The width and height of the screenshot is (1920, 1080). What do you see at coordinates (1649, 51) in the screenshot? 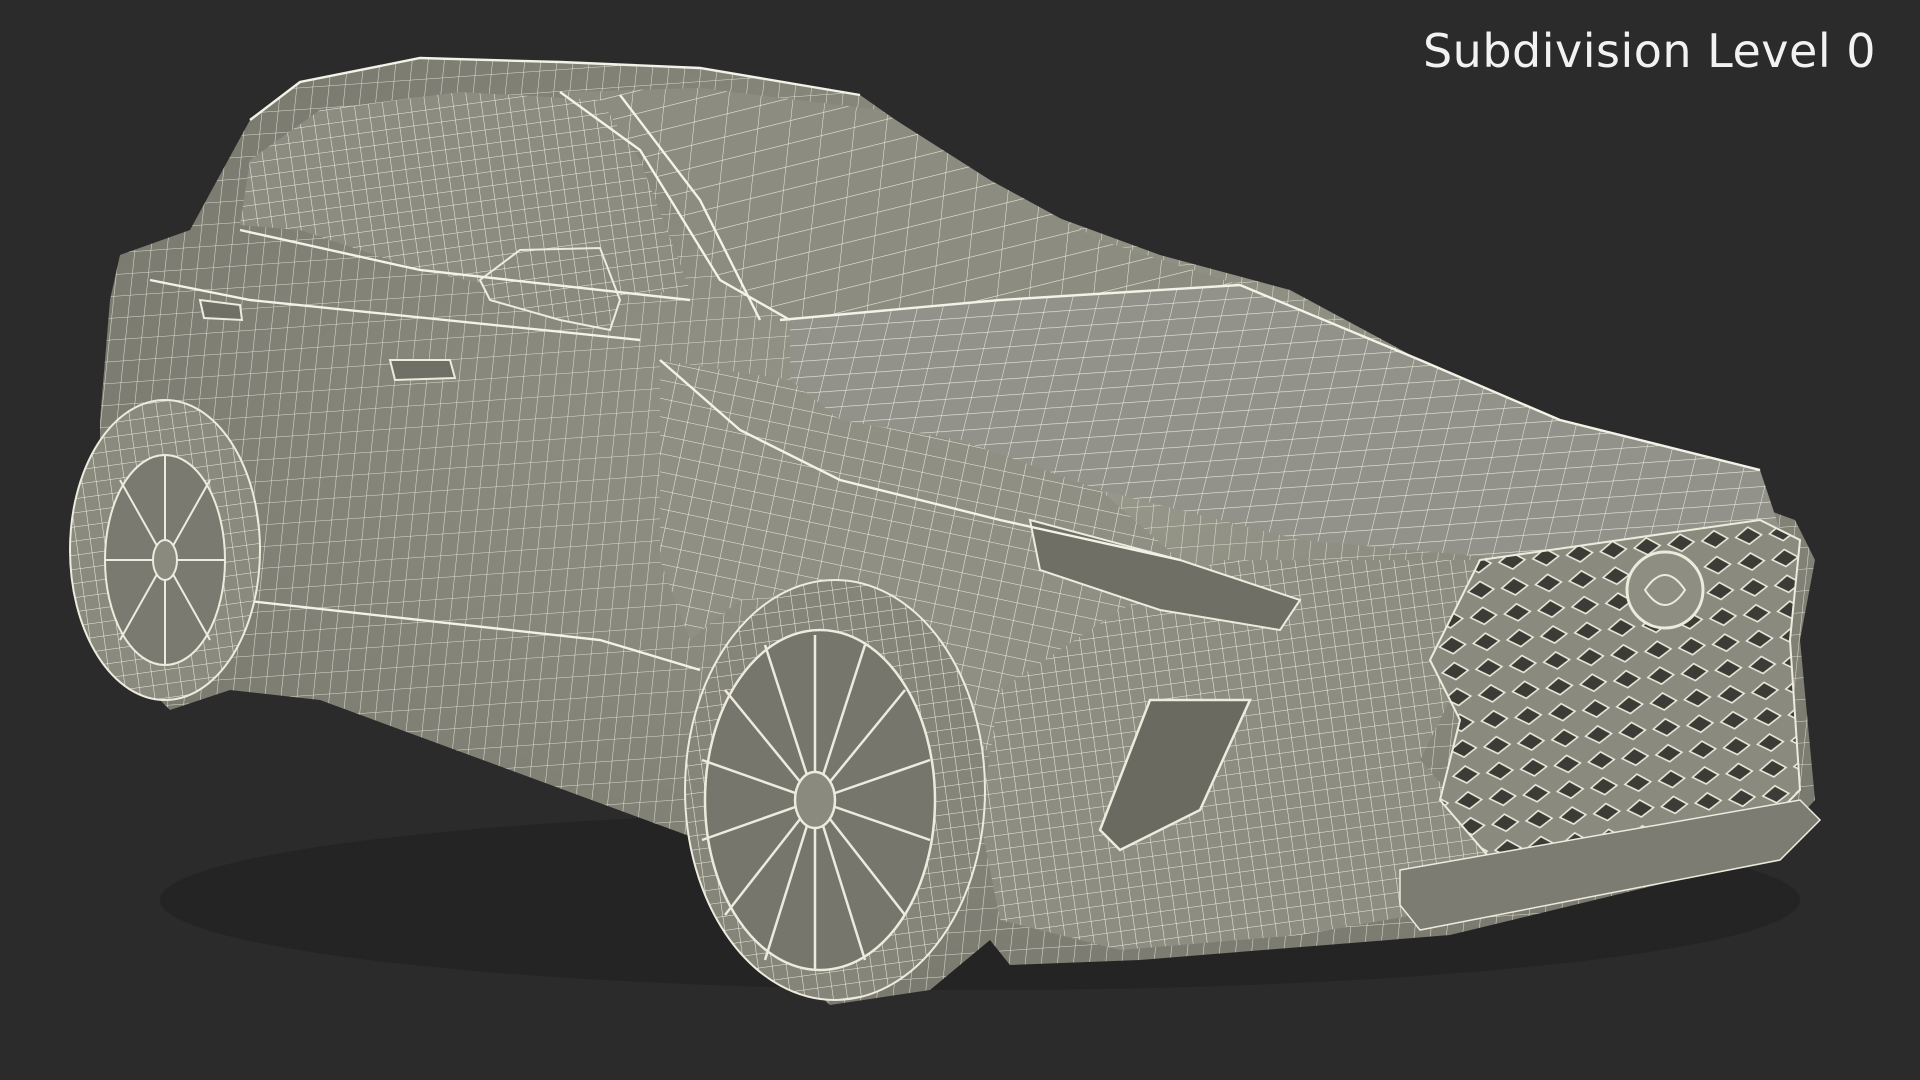
I see `subdivision-level-label: Subdivision Level 0` at bounding box center [1649, 51].